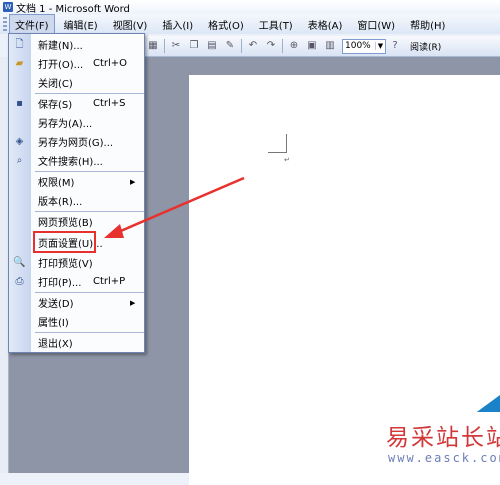  What do you see at coordinates (76, 262) in the screenshot?
I see `menu-item-print-preview: 🔍 打印预览(V)` at bounding box center [76, 262].